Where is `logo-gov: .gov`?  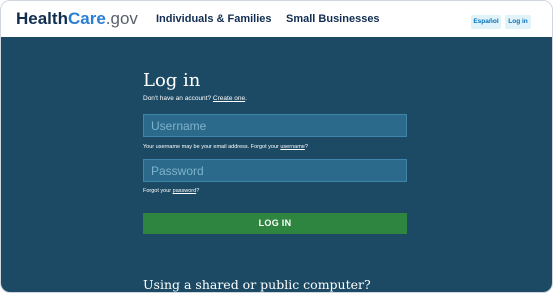
logo-gov: .gov is located at coordinates (121, 18).